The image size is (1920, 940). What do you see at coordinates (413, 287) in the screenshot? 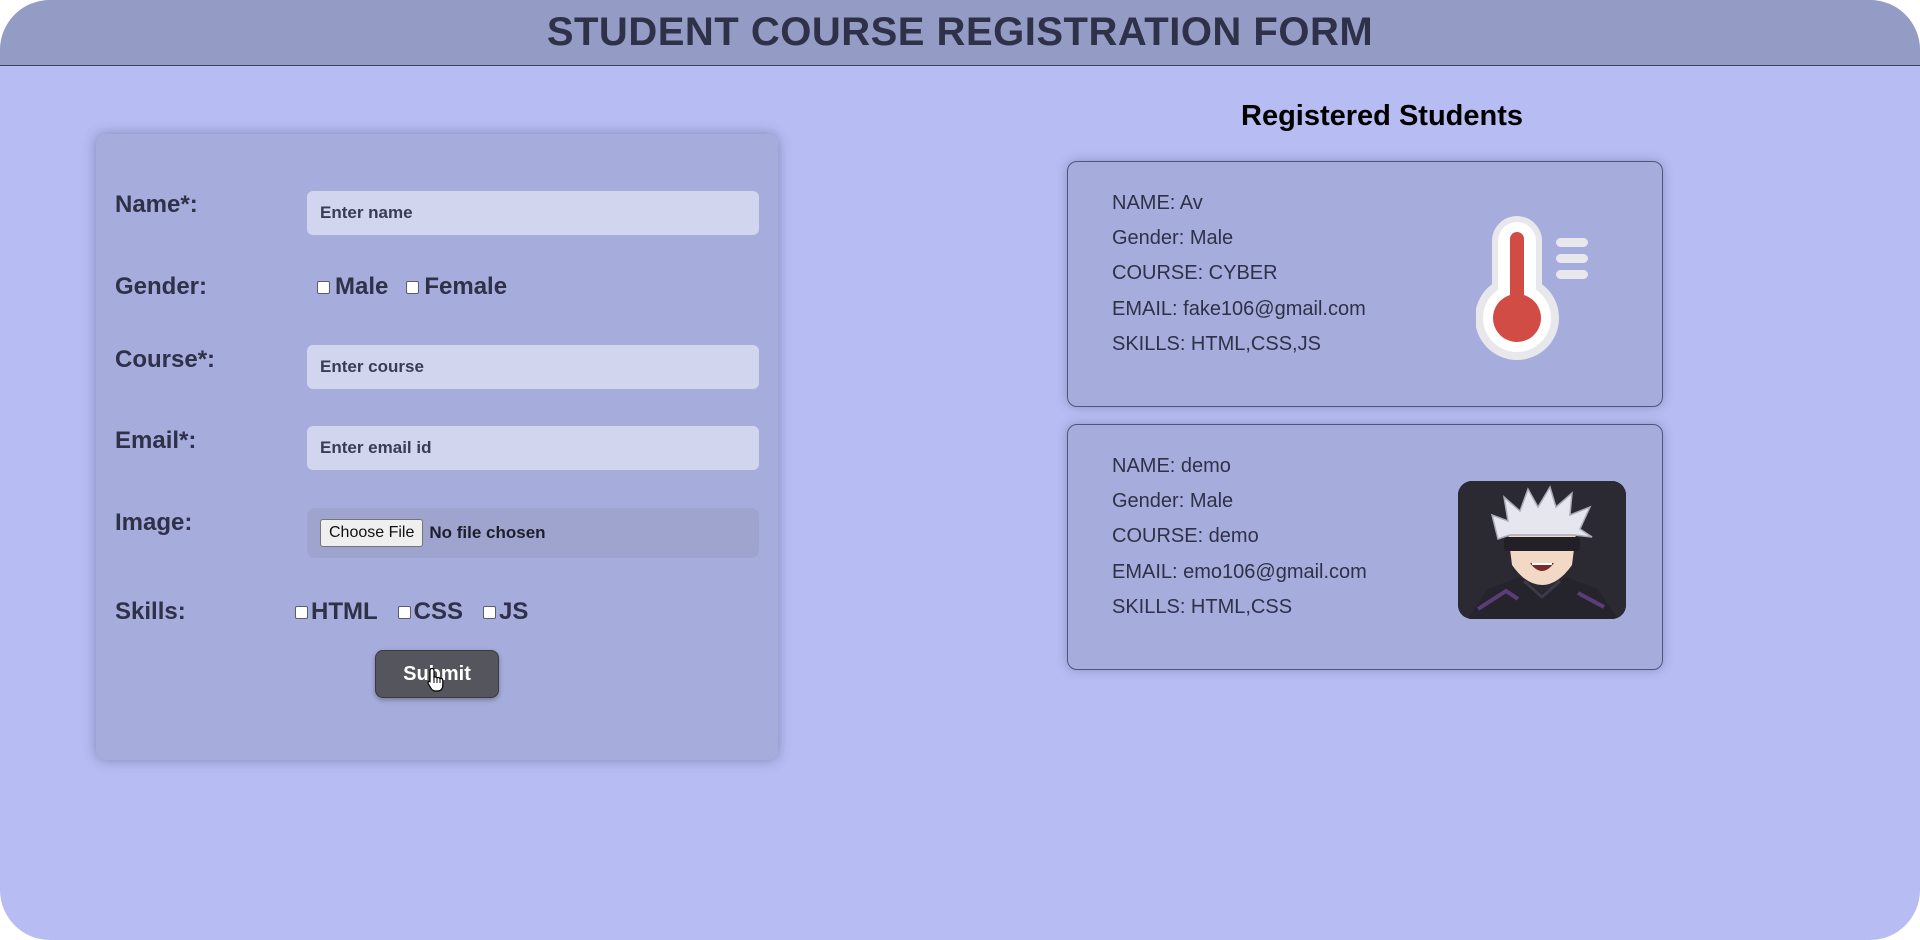
I see `female-checkbox` at bounding box center [413, 287].